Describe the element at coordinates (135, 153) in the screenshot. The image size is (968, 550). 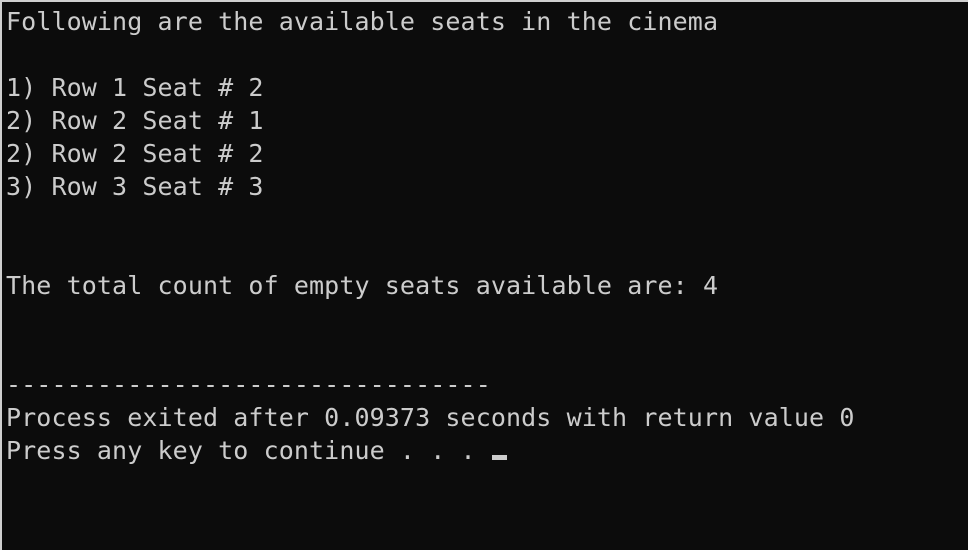
I see `seat-line: 2) Row 2 Seat # 2` at that location.